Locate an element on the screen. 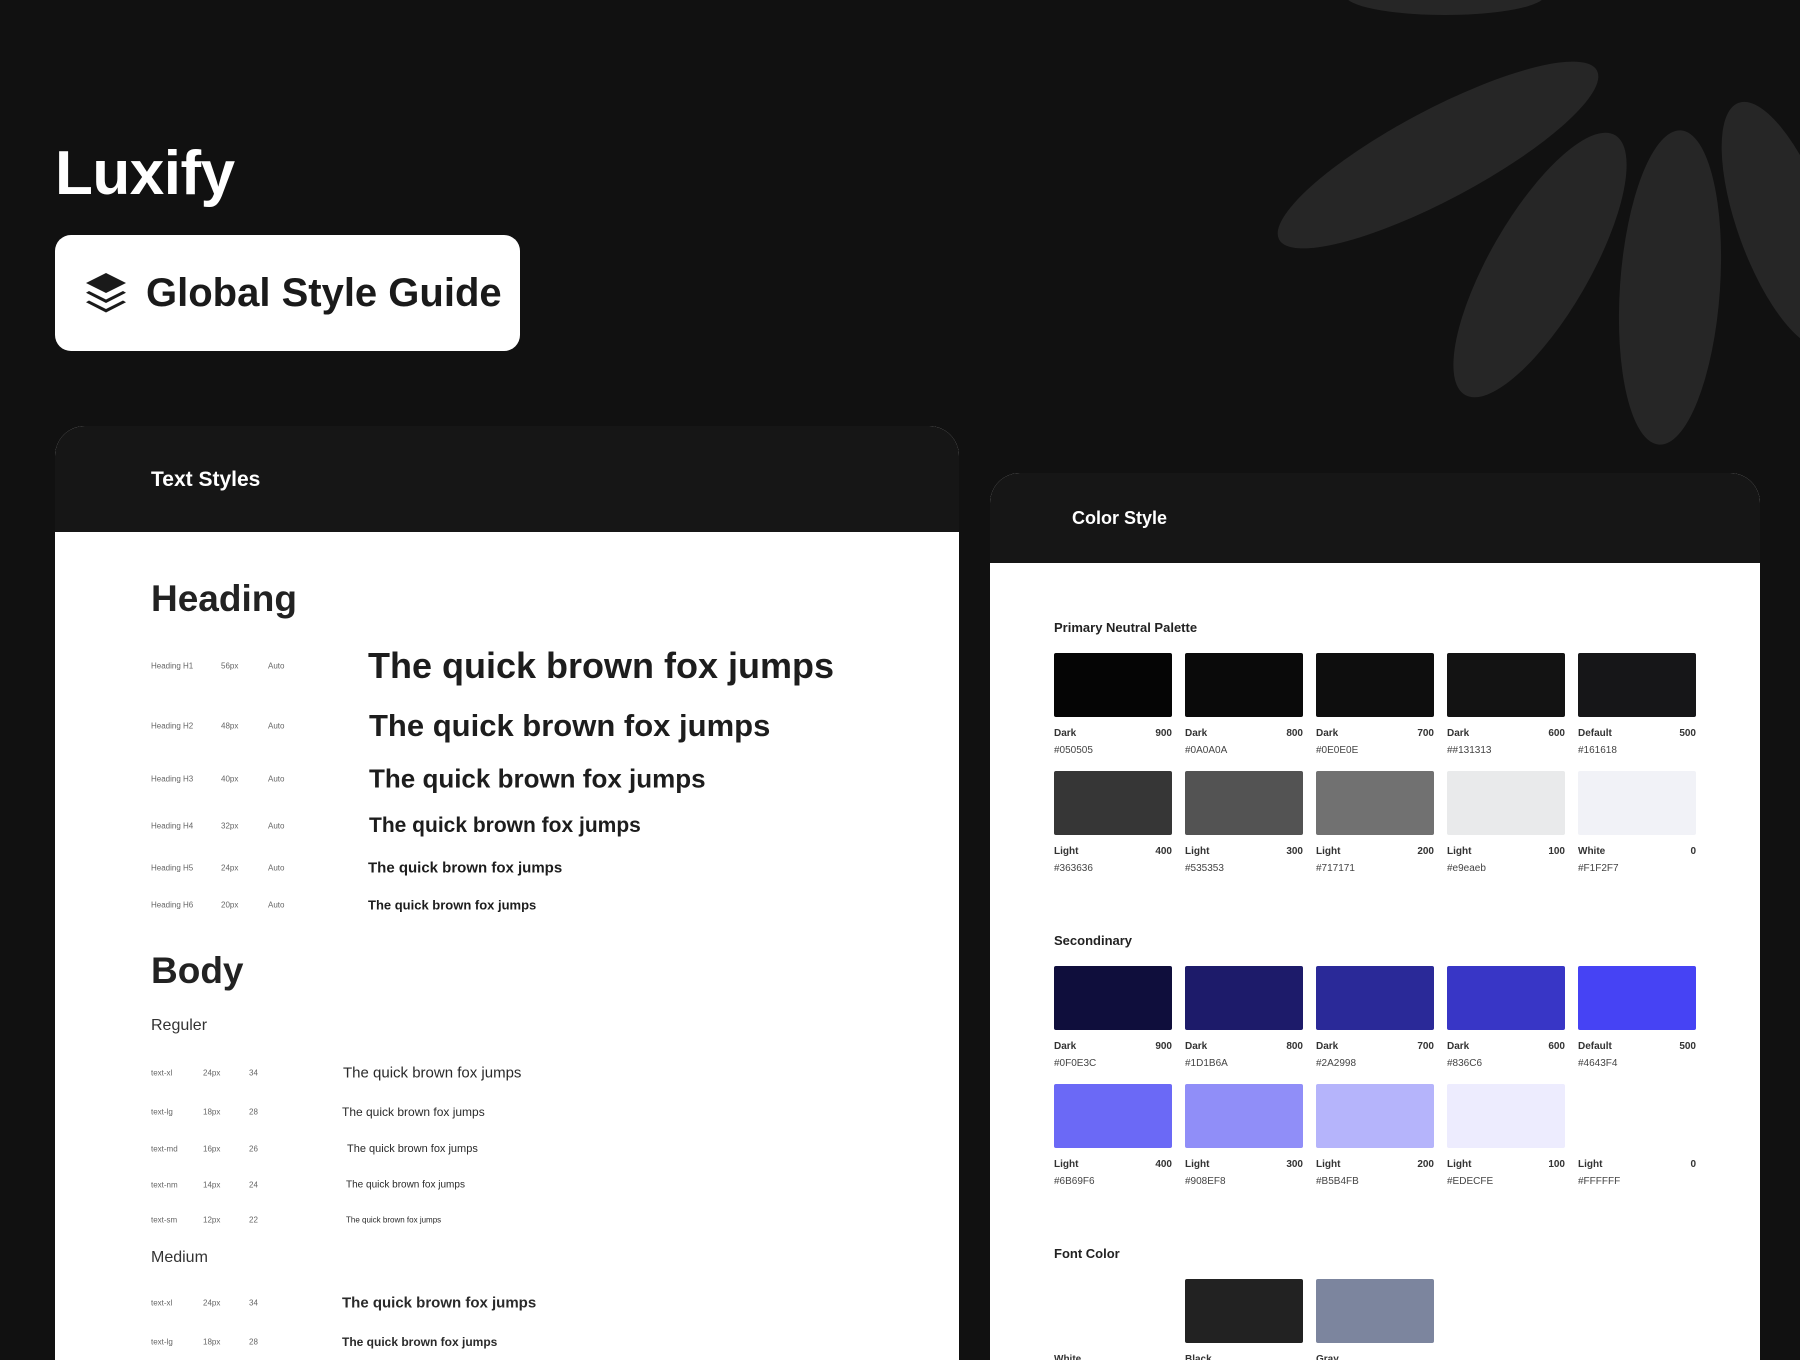  swatch-hex: #0F0E3C is located at coordinates (1075, 1063).